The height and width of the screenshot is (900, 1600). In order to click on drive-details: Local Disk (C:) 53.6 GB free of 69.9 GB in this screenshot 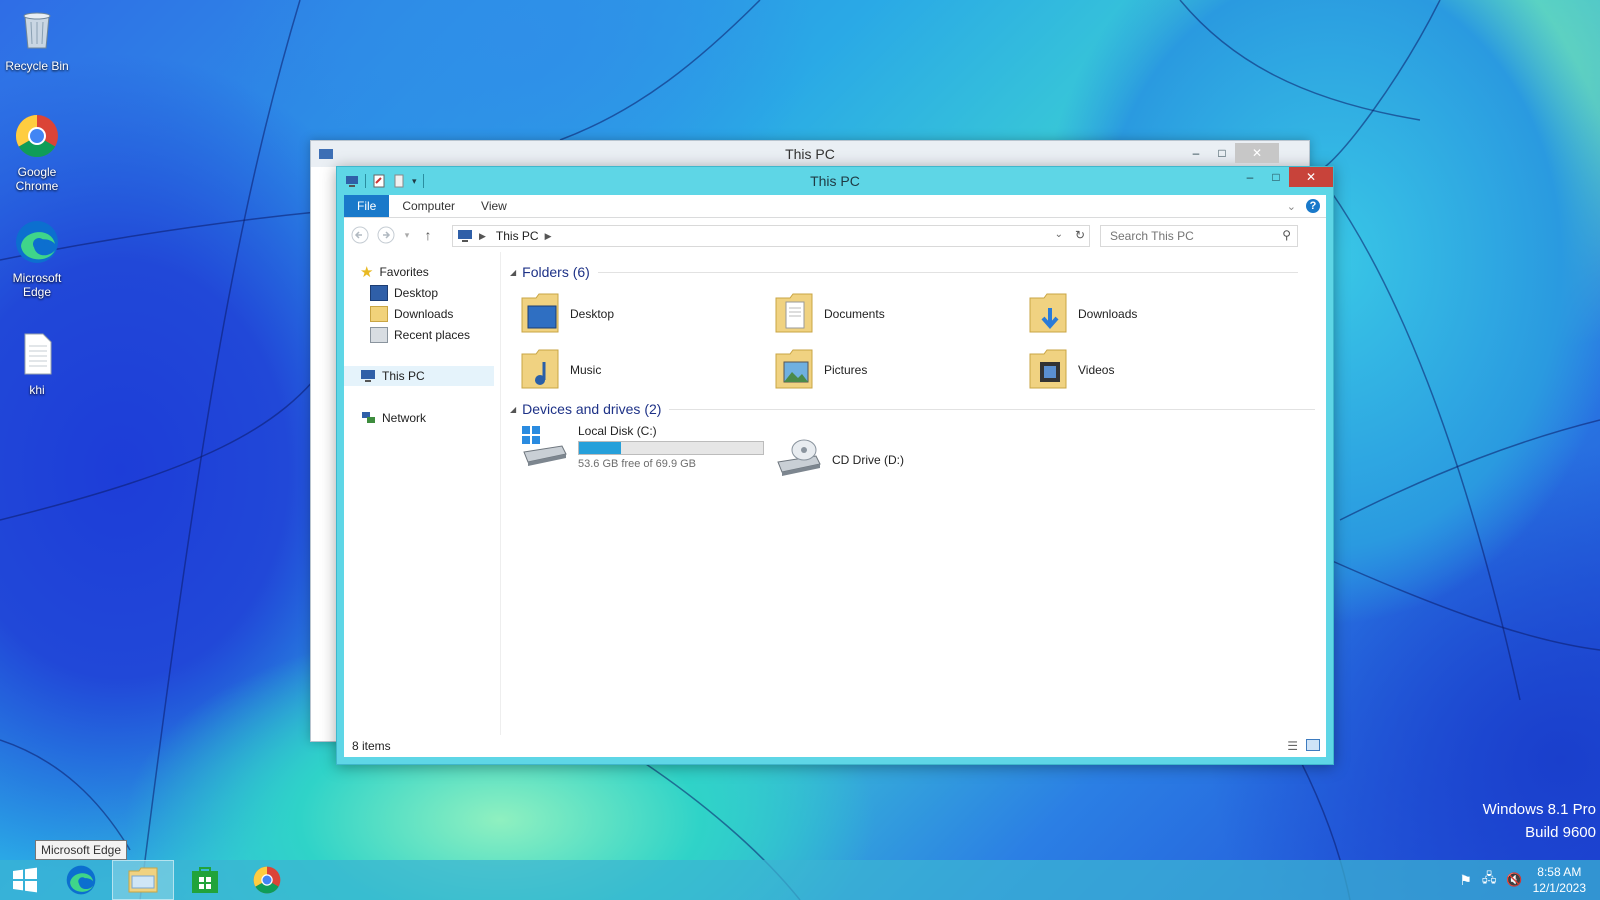, I will do `click(671, 447)`.